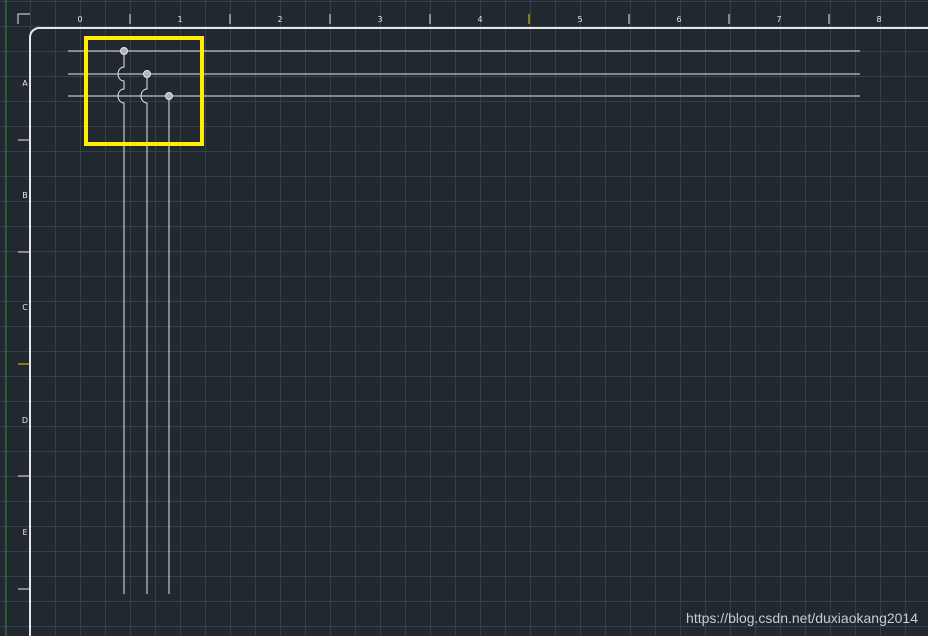 The width and height of the screenshot is (928, 636). What do you see at coordinates (779, 19) in the screenshot?
I see `ruler-column-label: 7` at bounding box center [779, 19].